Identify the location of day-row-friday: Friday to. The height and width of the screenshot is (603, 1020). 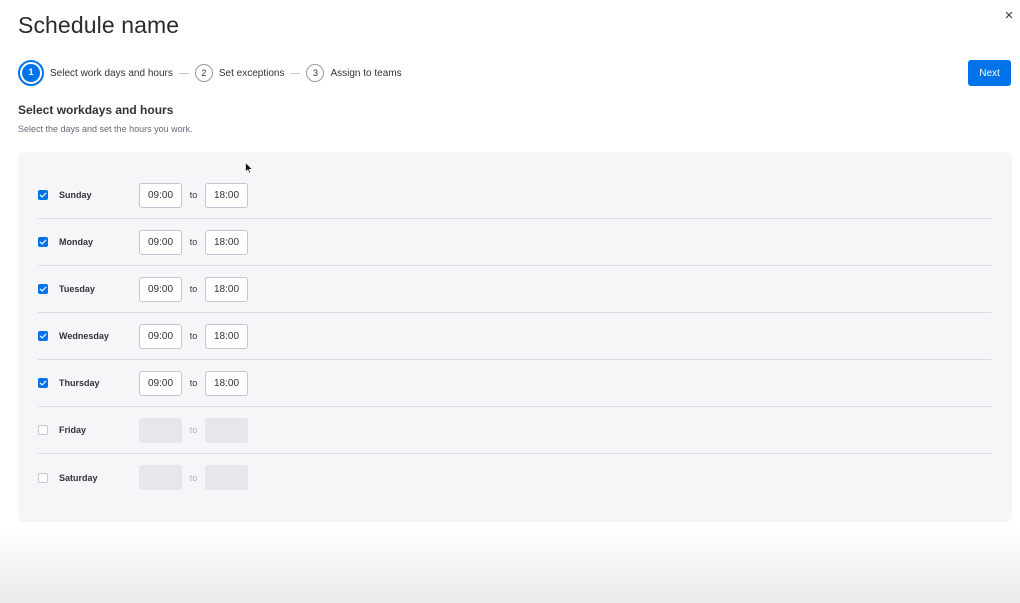
(514, 430).